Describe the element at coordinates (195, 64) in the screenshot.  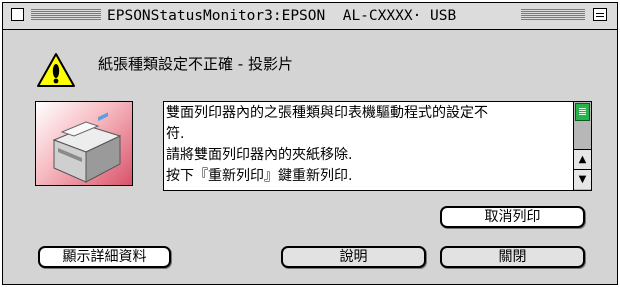
I see `alert-title: 紙張種類設定不正確 - 投影片` at that location.